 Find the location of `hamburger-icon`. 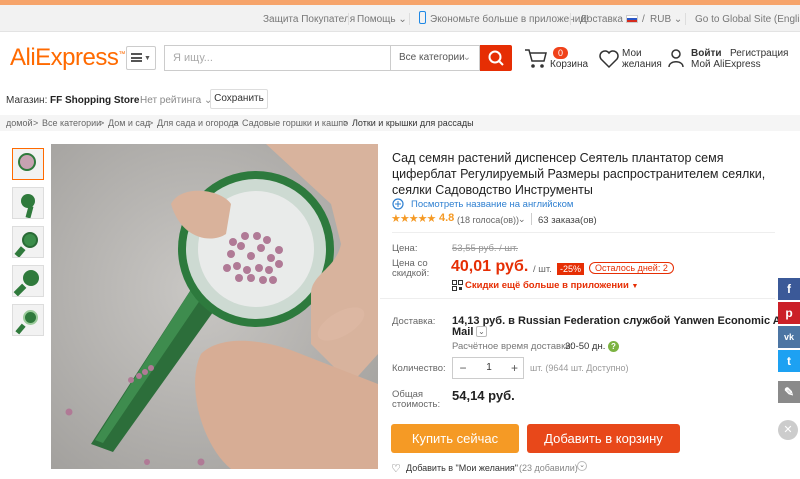

hamburger-icon is located at coordinates (137, 57).